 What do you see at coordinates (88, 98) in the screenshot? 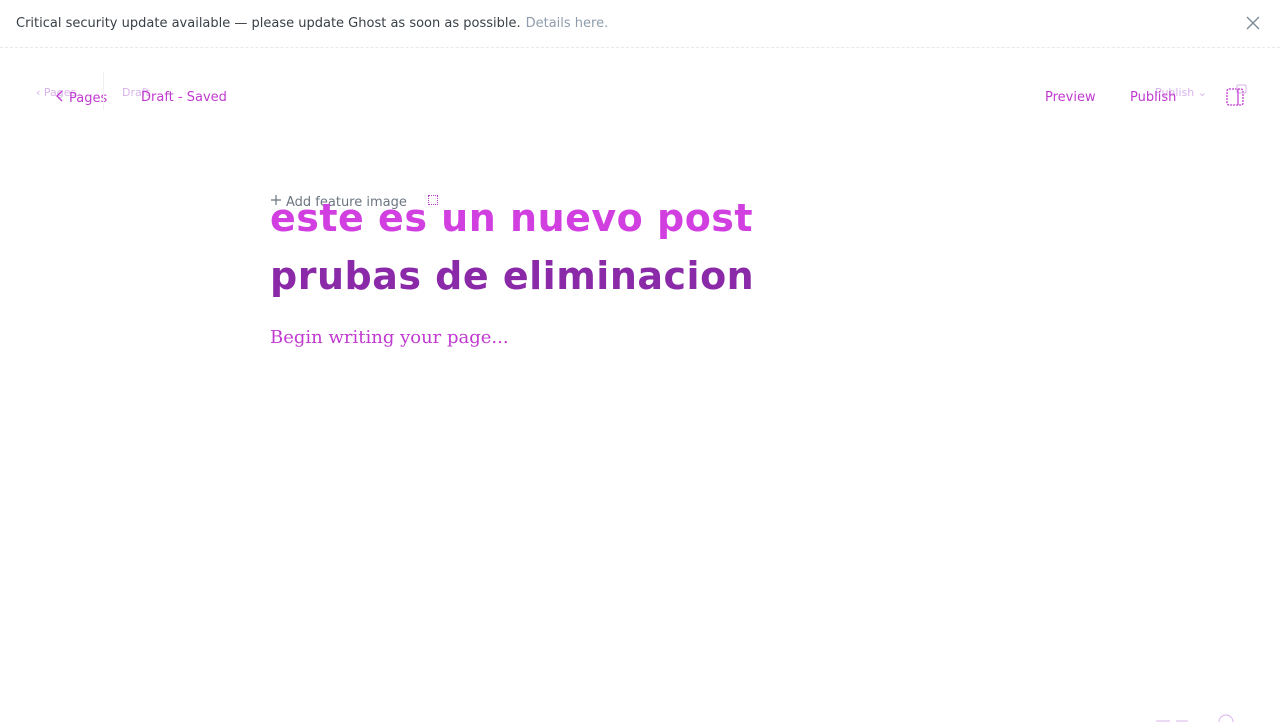
I see `back-link-label: Pages` at bounding box center [88, 98].